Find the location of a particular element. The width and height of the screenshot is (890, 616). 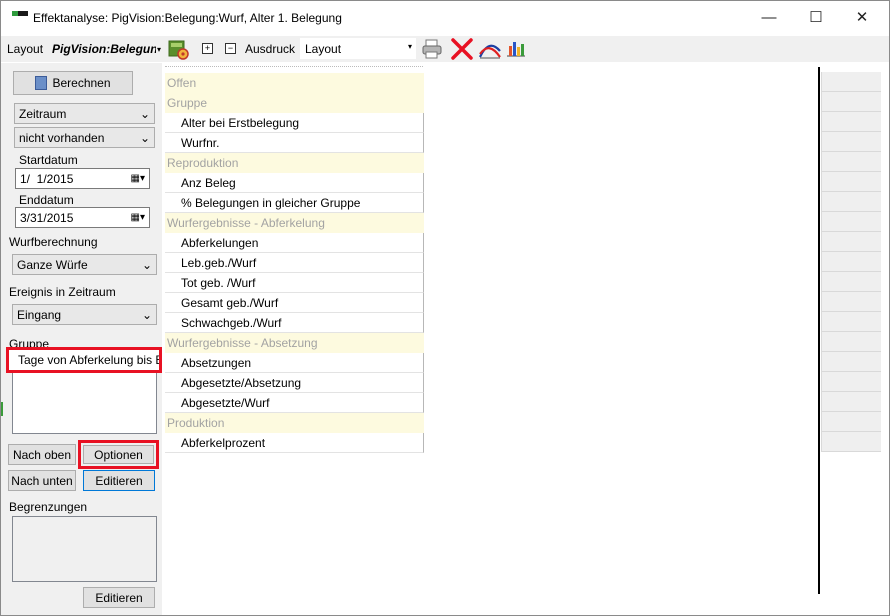

litter-calc-select: Ganze Würfe ⌄ is located at coordinates (84, 264).